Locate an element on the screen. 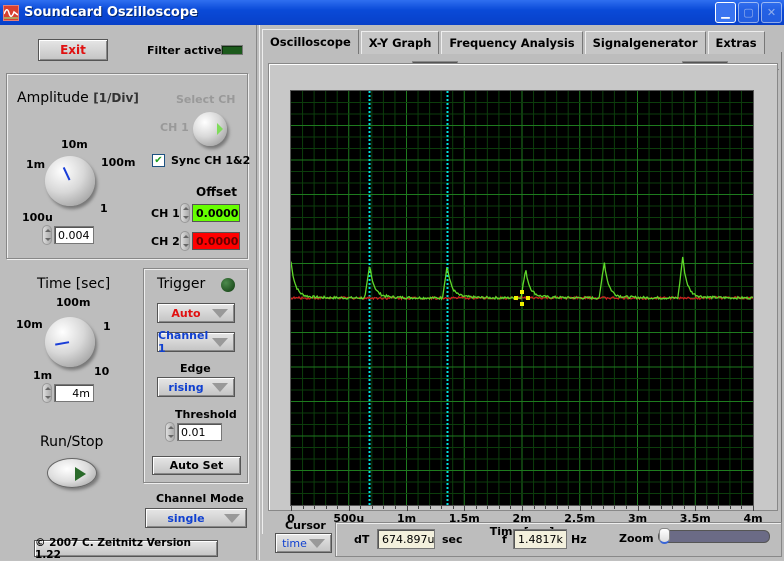 This screenshot has height=561, width=784. run-stop-button is located at coordinates (72, 473).